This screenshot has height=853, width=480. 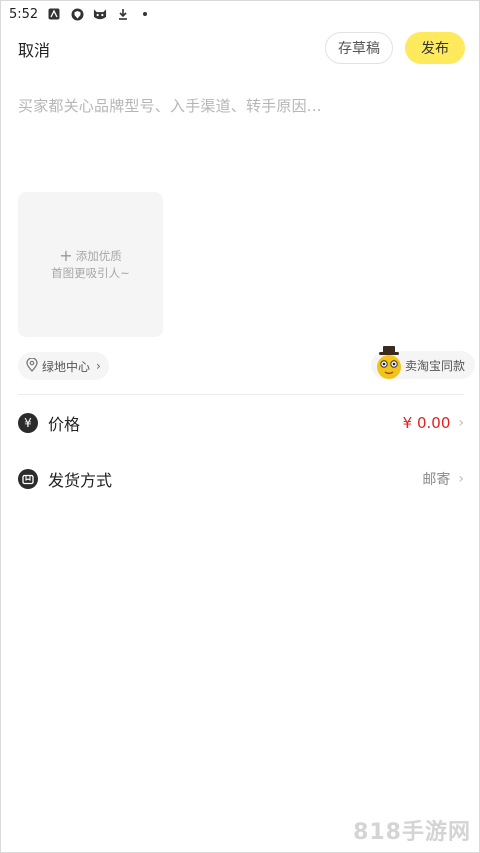 What do you see at coordinates (436, 480) in the screenshot?
I see `shipping-value: 邮寄` at bounding box center [436, 480].